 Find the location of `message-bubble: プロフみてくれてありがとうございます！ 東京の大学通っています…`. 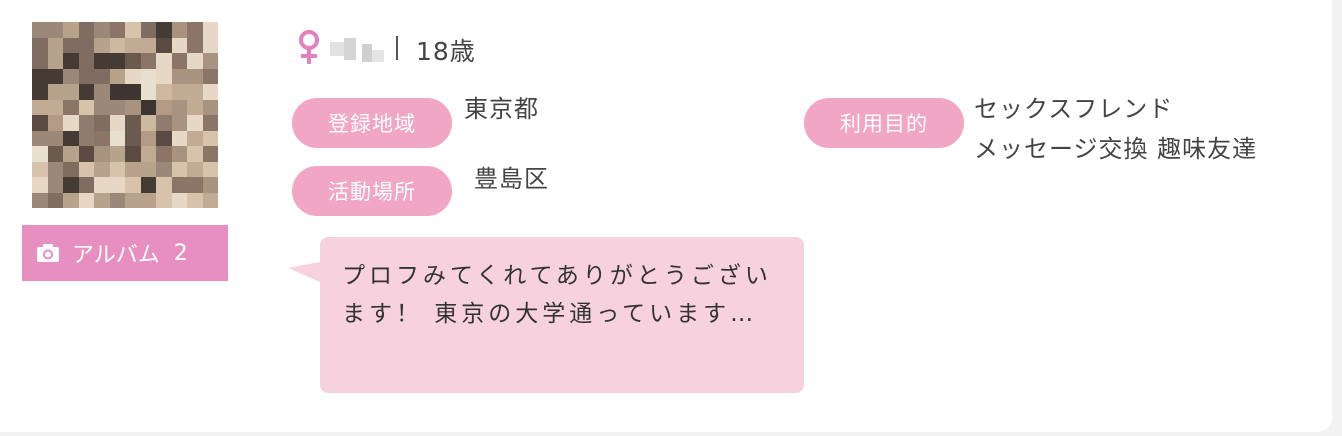

message-bubble: プロフみてくれてありがとうございます！ 東京の大学通っています… is located at coordinates (562, 315).